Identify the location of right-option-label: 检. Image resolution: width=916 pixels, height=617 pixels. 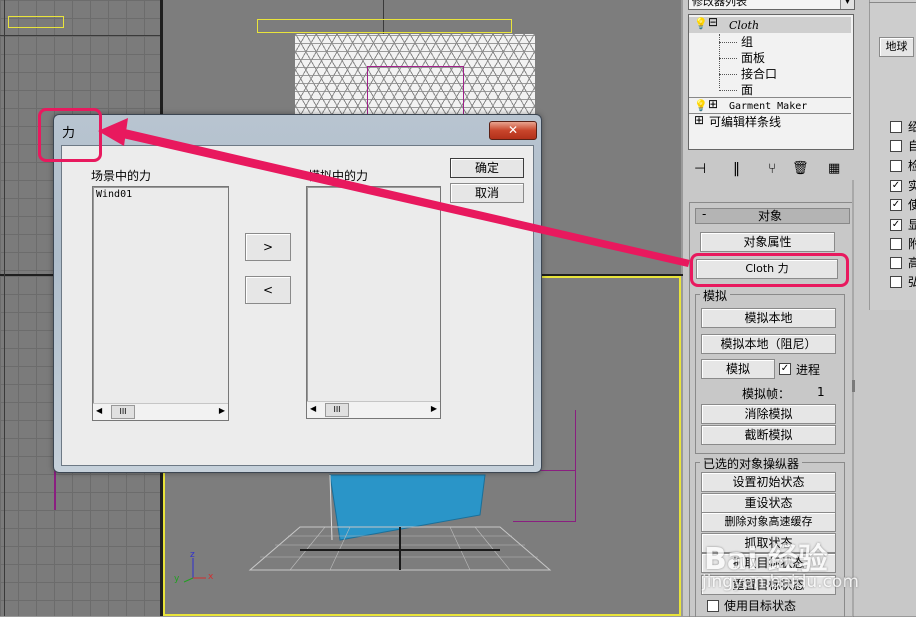
(912, 166).